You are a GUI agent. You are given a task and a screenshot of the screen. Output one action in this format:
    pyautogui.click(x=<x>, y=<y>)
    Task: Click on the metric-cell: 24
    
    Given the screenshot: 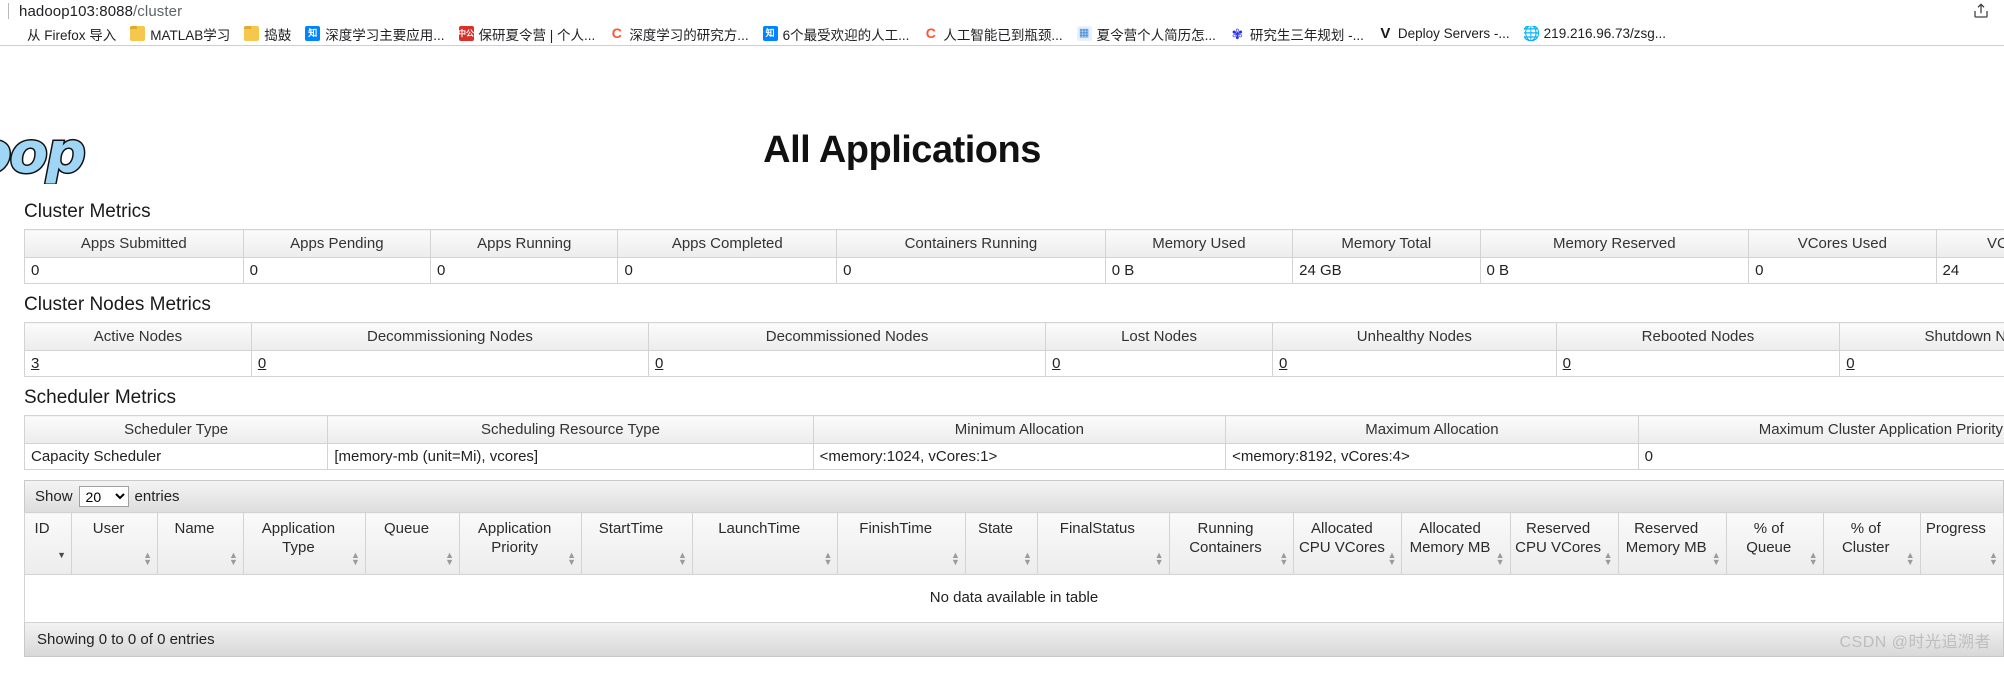 What is the action you would take?
    pyautogui.click(x=1969, y=270)
    